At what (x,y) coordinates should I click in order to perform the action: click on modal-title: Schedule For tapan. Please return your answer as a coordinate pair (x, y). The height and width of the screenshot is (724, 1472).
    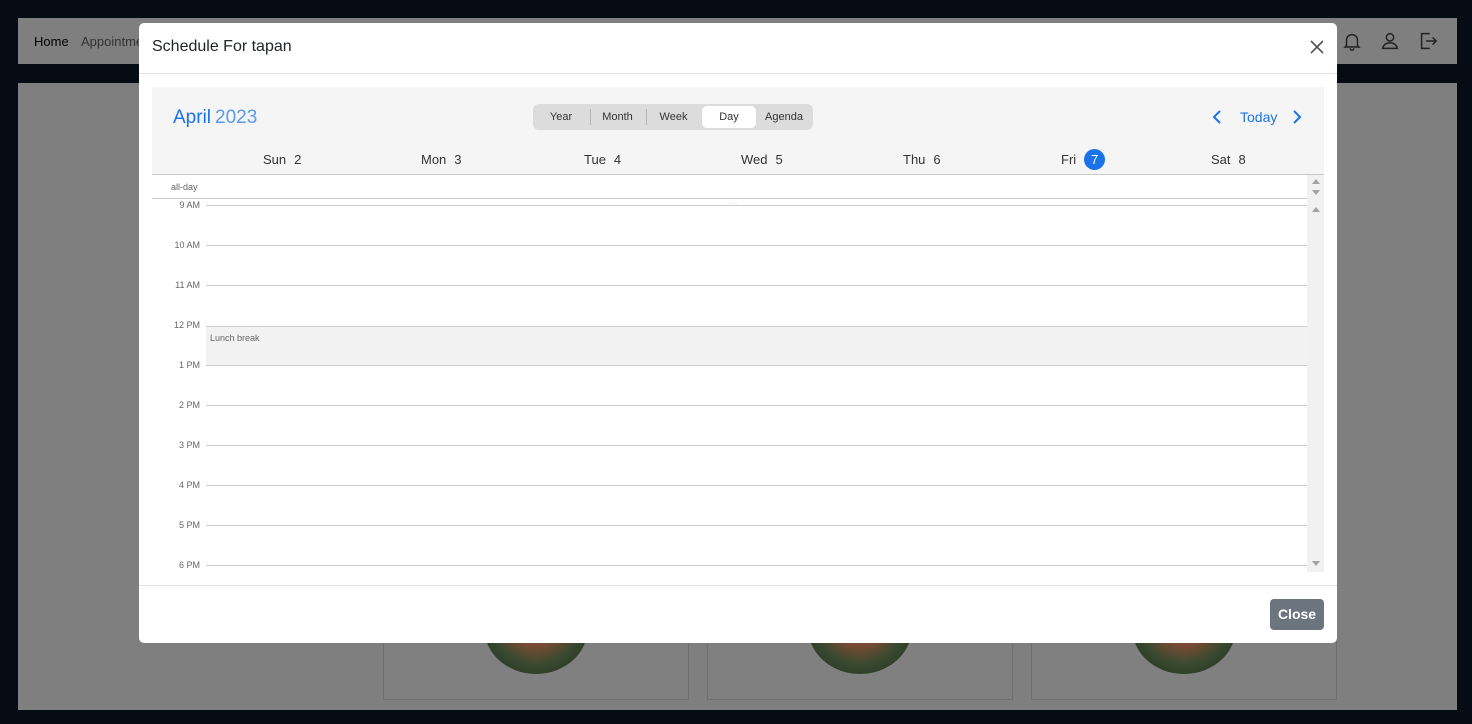
    Looking at the image, I should click on (222, 46).